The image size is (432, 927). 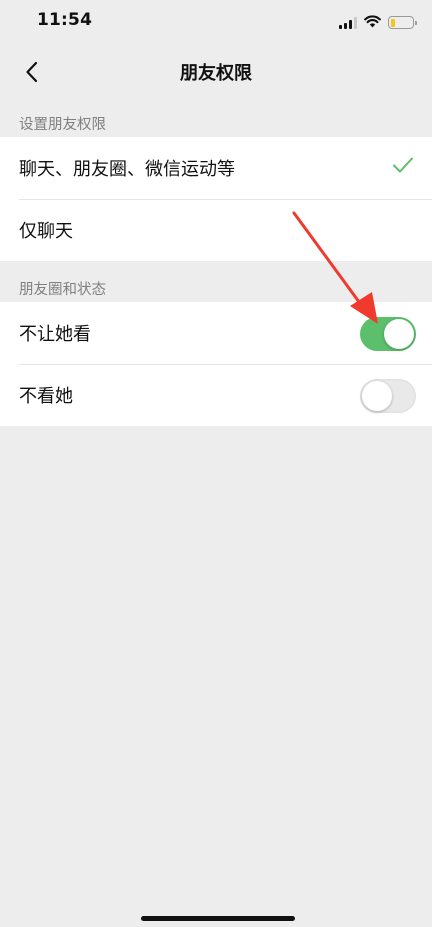 I want to click on check-icon, so click(x=403, y=165).